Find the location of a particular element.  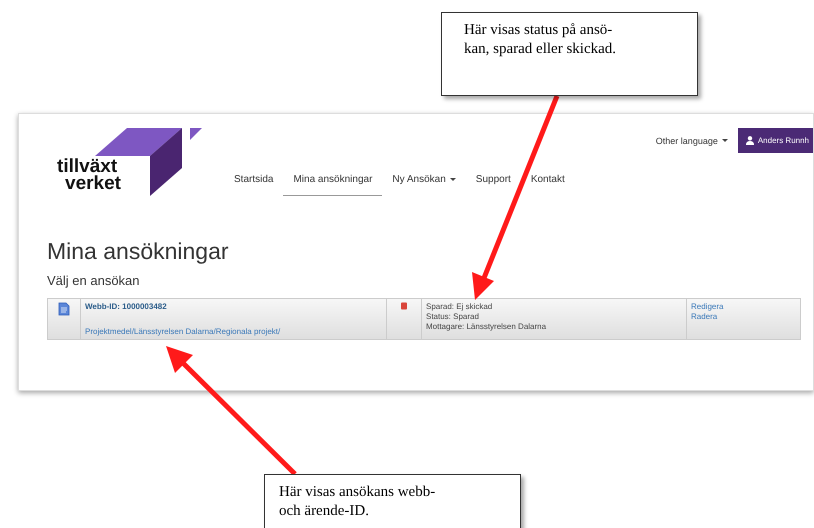

page-subtitle: Välj en ansökan is located at coordinates (94, 280).